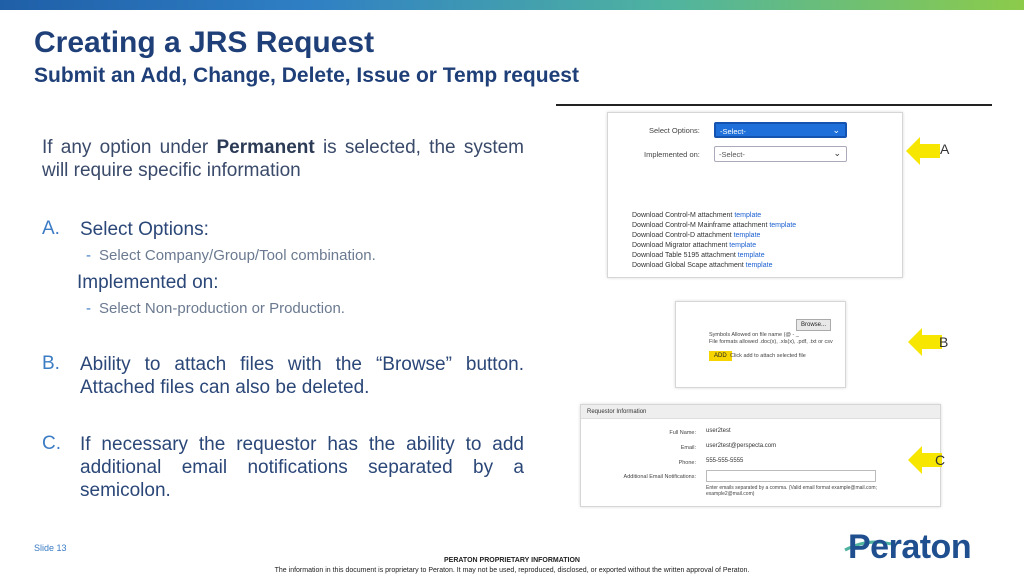 This screenshot has height=576, width=1024. I want to click on section-a-sub1: - Select Company/Group/Tool combination., so click(231, 255).